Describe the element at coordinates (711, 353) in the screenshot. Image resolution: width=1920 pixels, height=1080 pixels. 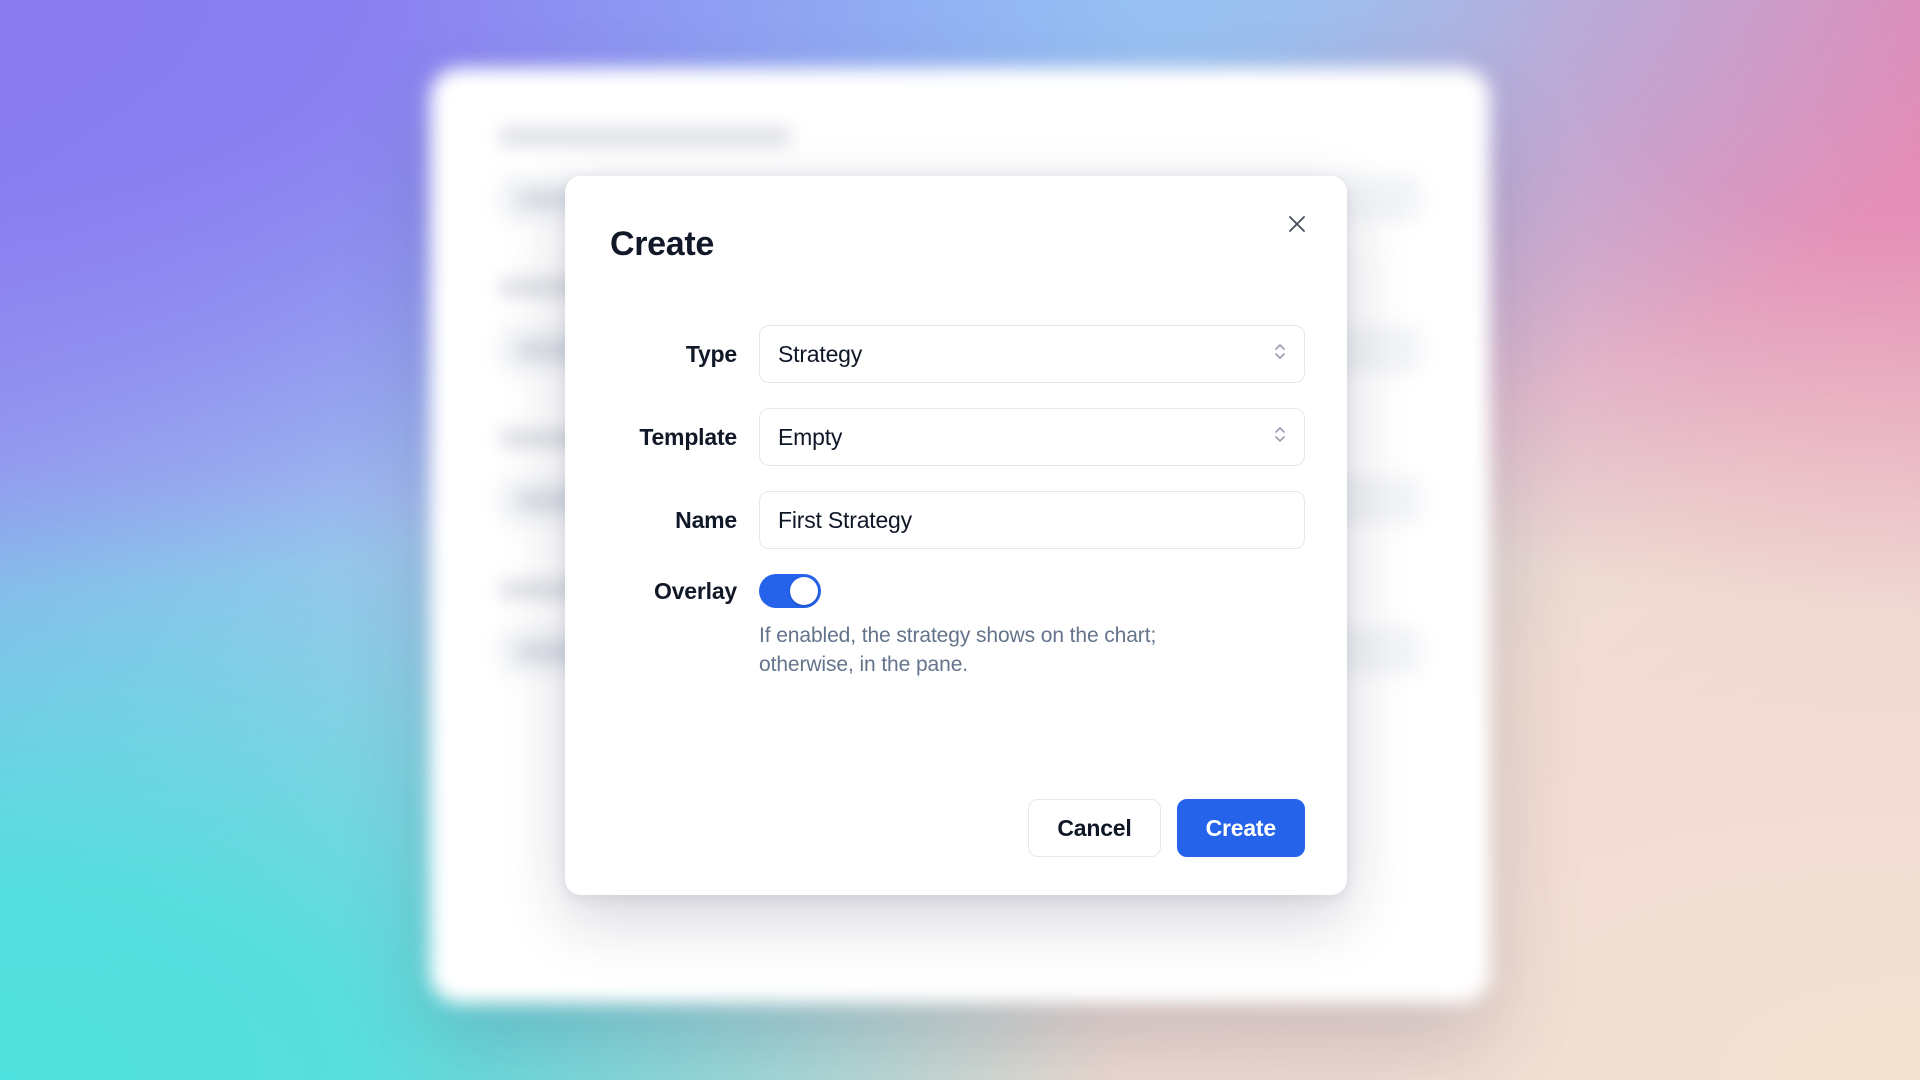
I see `type-label: Type` at that location.